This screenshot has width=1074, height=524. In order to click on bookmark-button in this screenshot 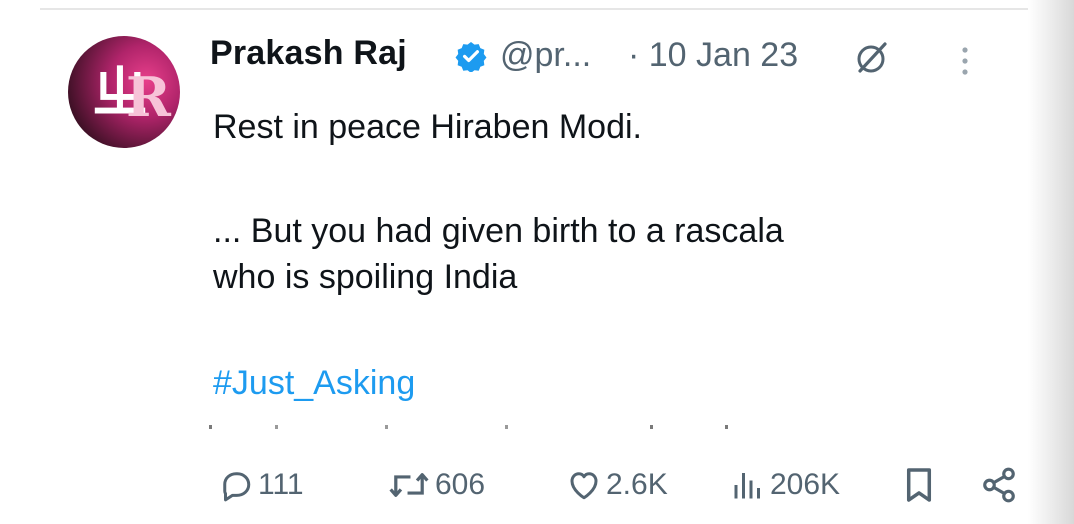, I will do `click(919, 485)`.